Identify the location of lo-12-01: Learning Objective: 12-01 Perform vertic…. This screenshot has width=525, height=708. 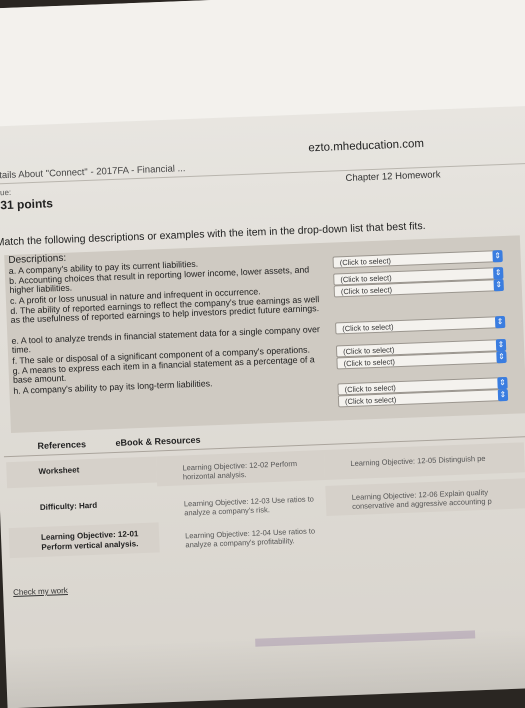
(89, 540).